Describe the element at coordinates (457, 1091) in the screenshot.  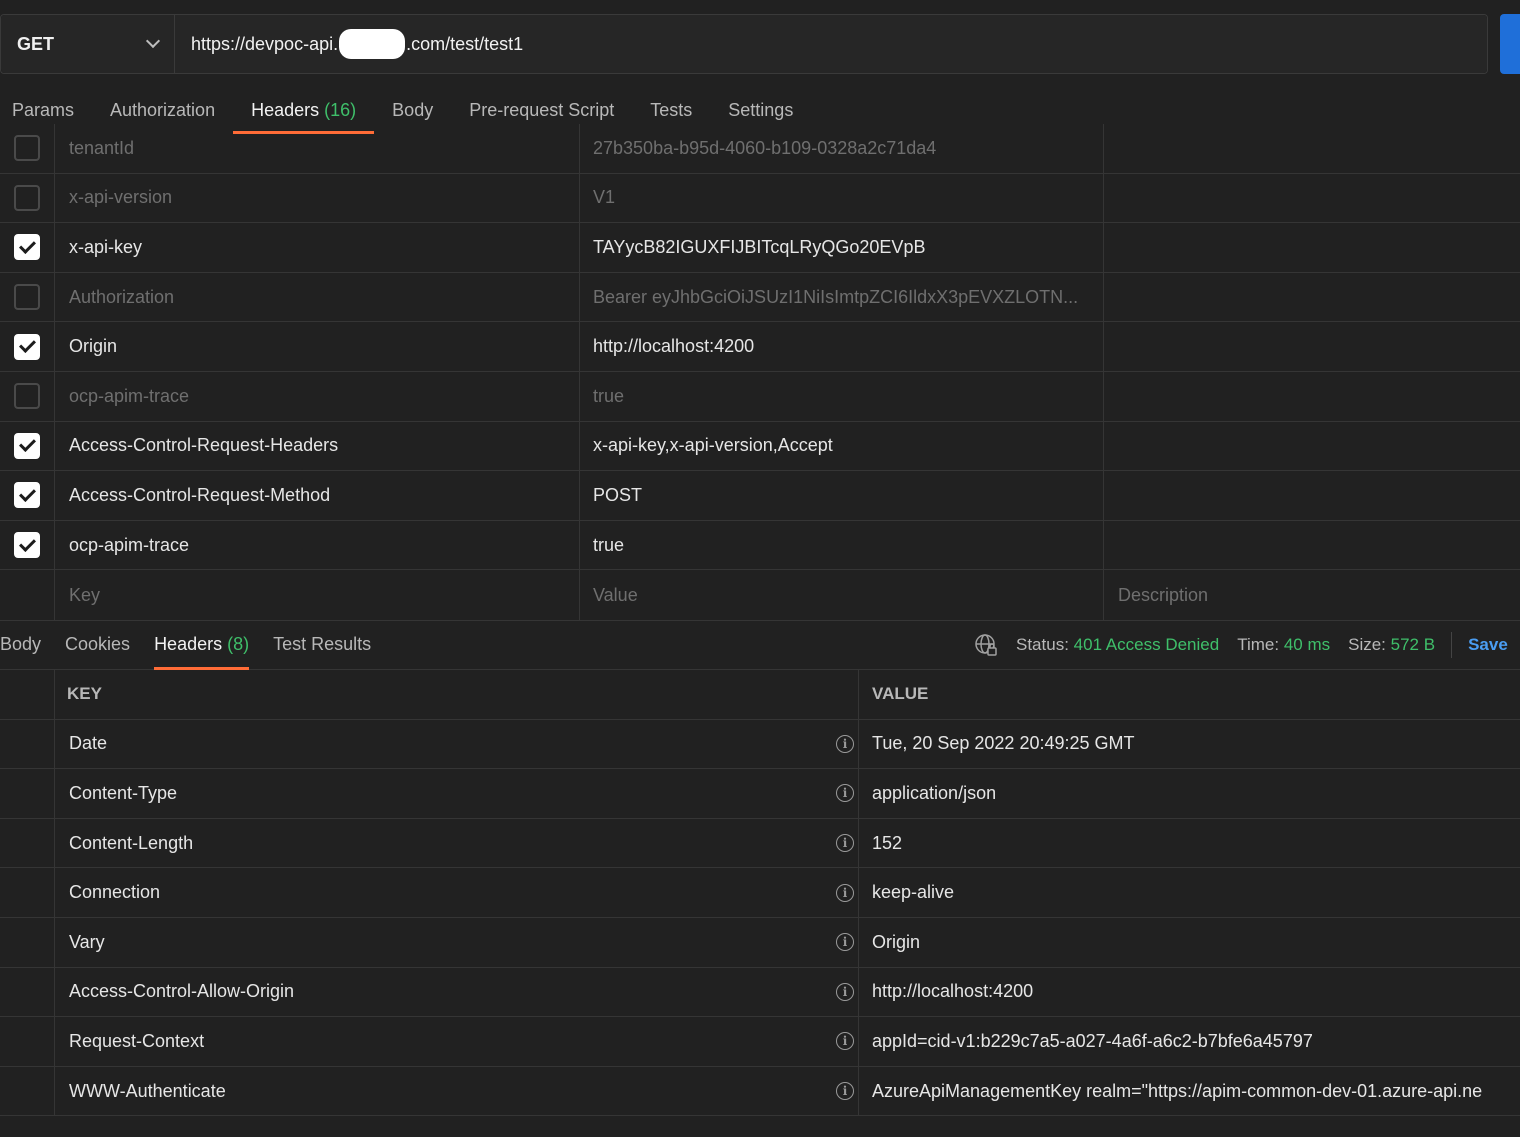
I see `response-header-key: WWW-Authenticate i` at that location.